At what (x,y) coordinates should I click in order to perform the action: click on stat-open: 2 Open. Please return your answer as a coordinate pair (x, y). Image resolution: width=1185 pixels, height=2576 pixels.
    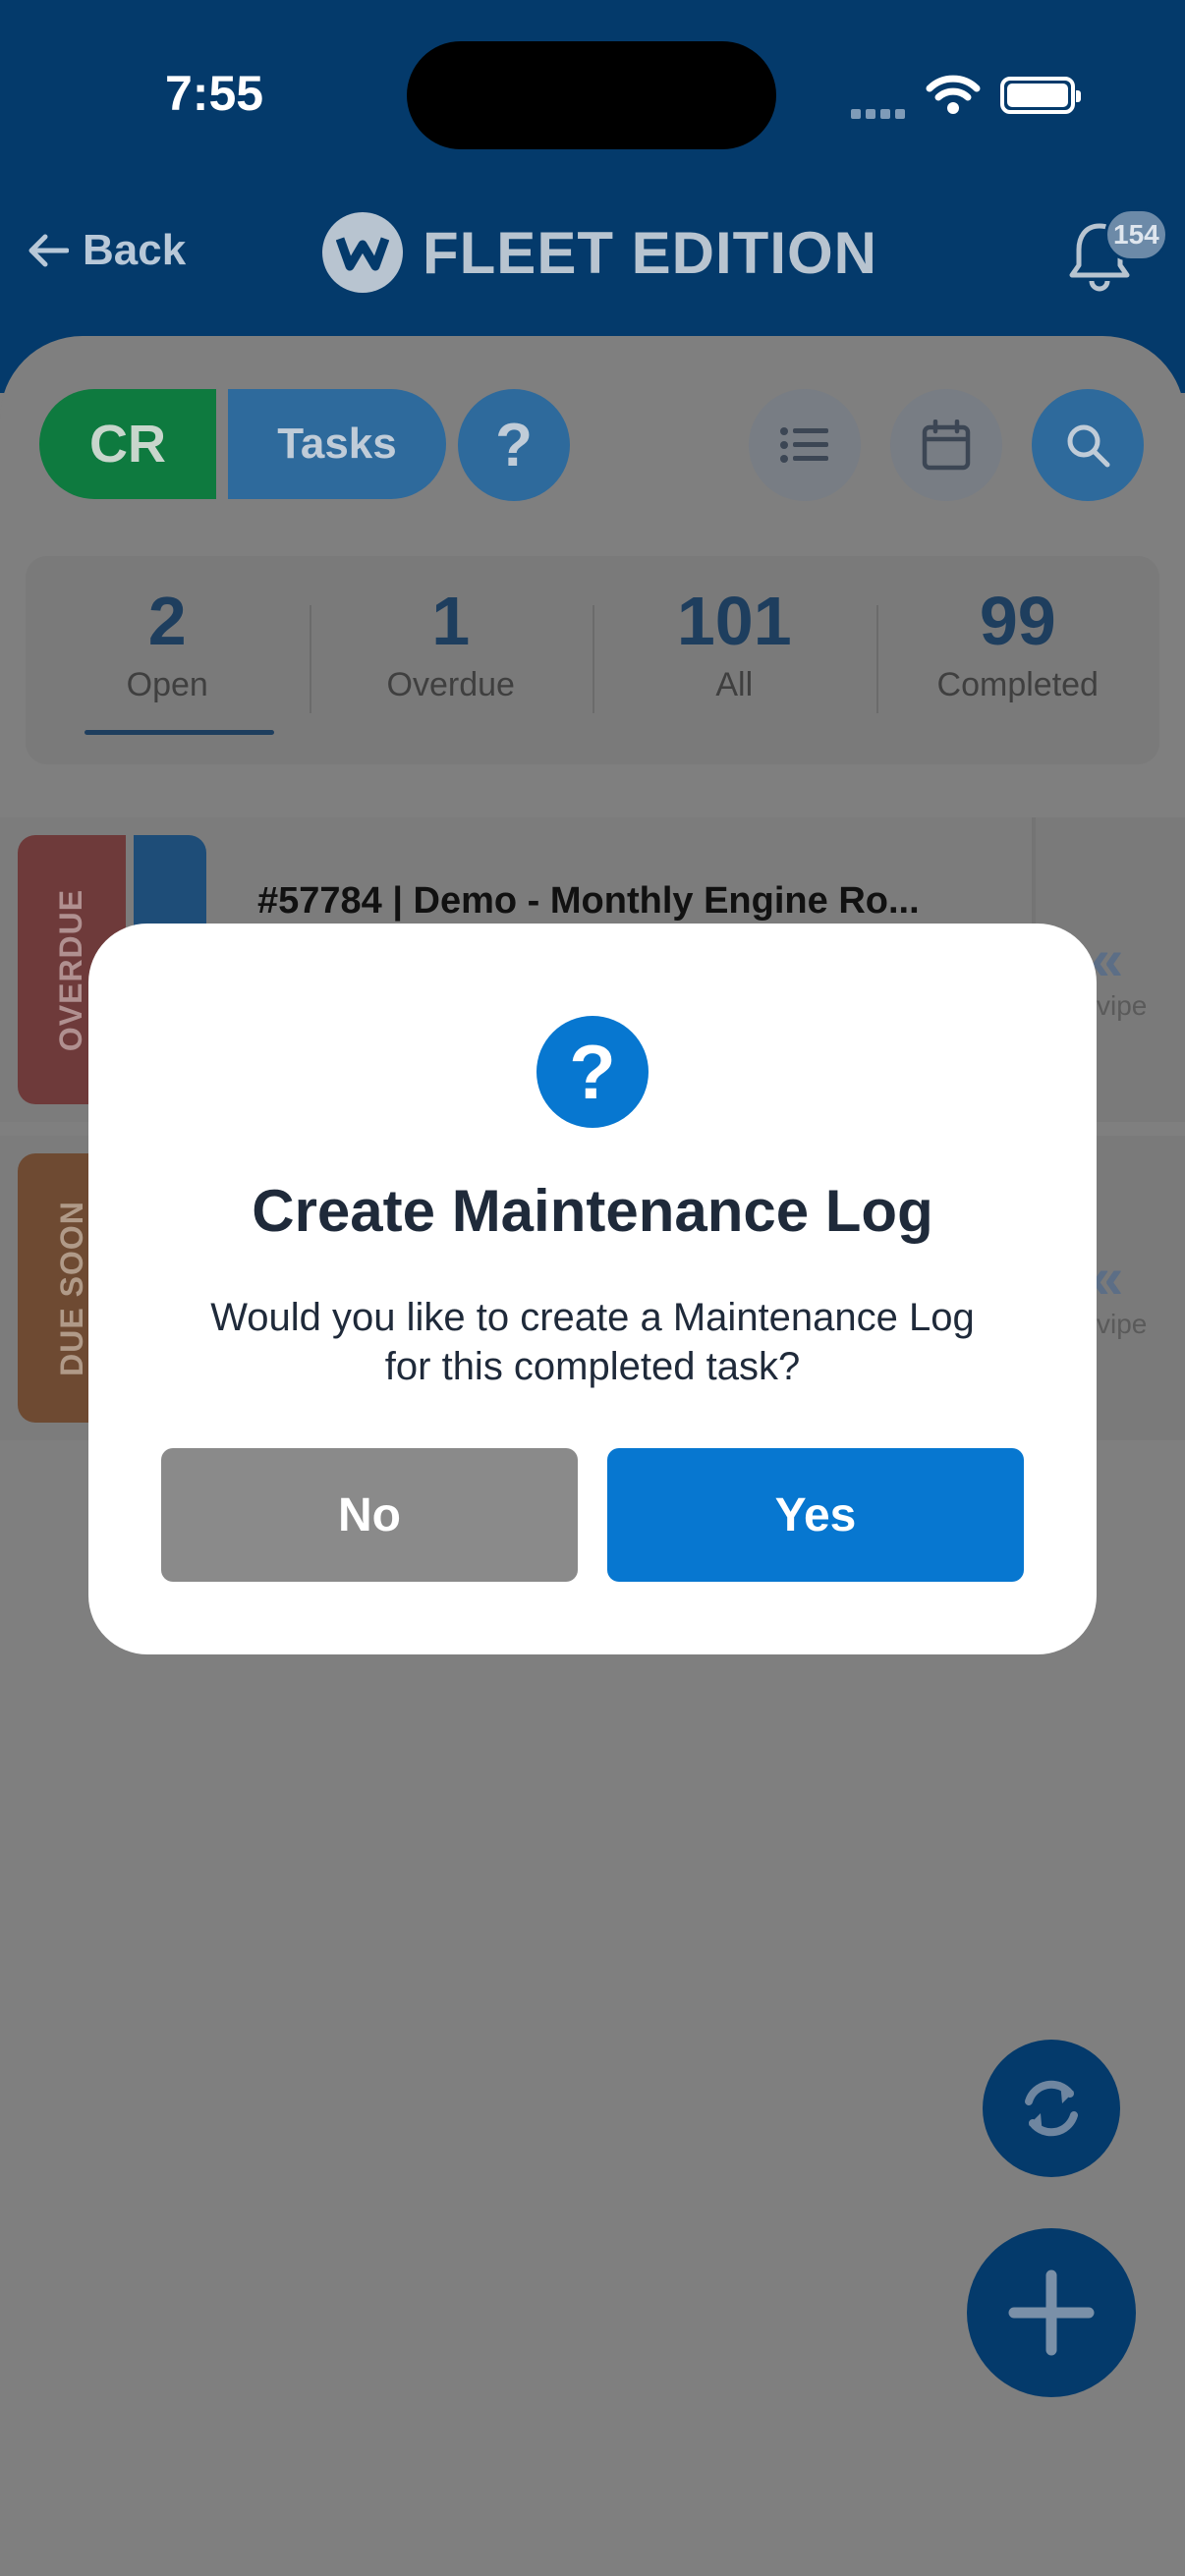
    Looking at the image, I should click on (168, 660).